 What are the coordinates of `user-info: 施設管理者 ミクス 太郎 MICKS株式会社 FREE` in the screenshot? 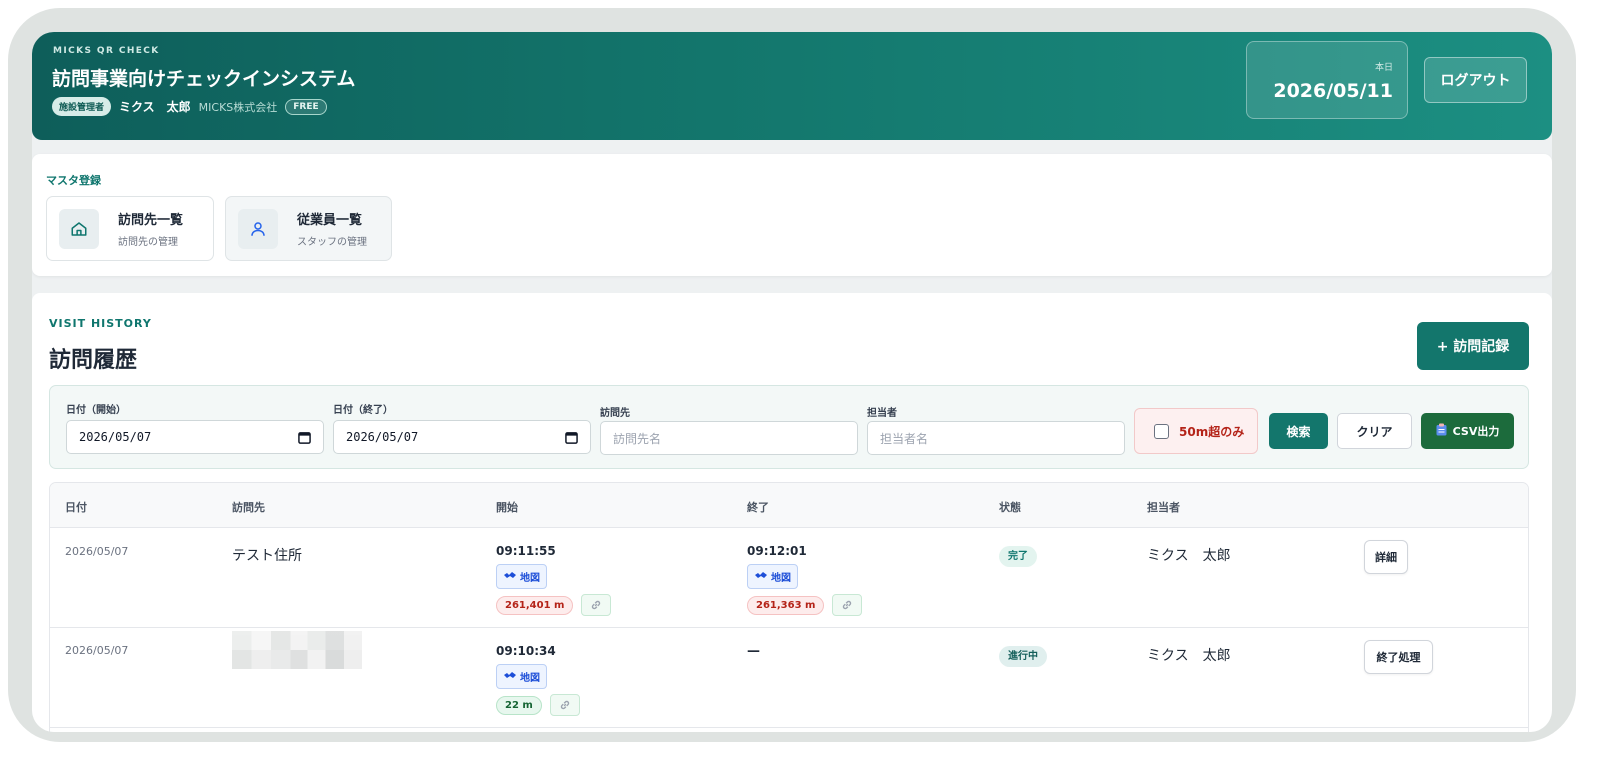 It's located at (189, 106).